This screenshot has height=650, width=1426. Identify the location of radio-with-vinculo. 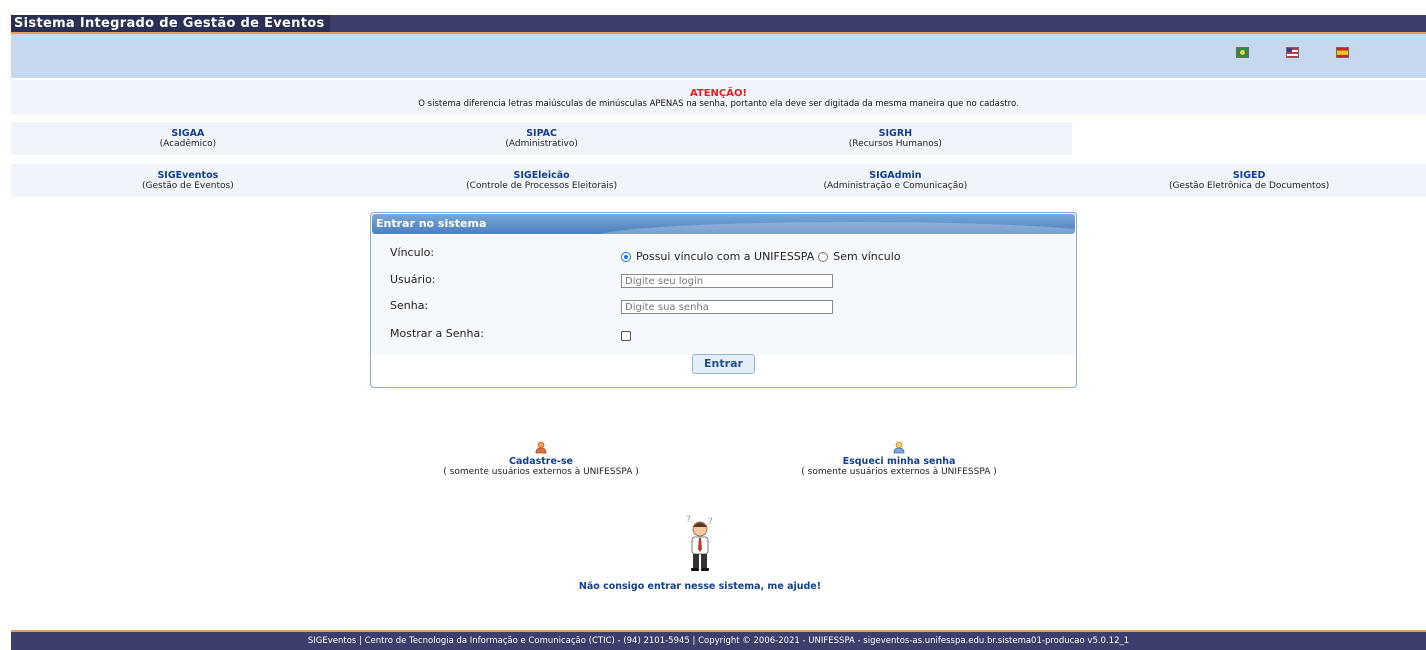
(626, 256).